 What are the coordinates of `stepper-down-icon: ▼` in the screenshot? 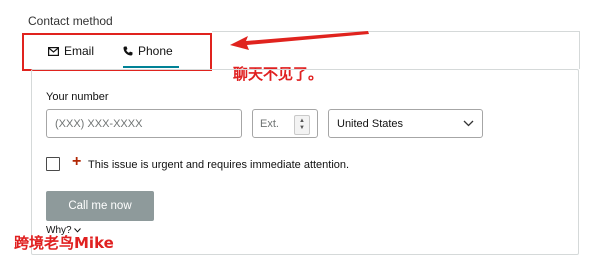 It's located at (302, 128).